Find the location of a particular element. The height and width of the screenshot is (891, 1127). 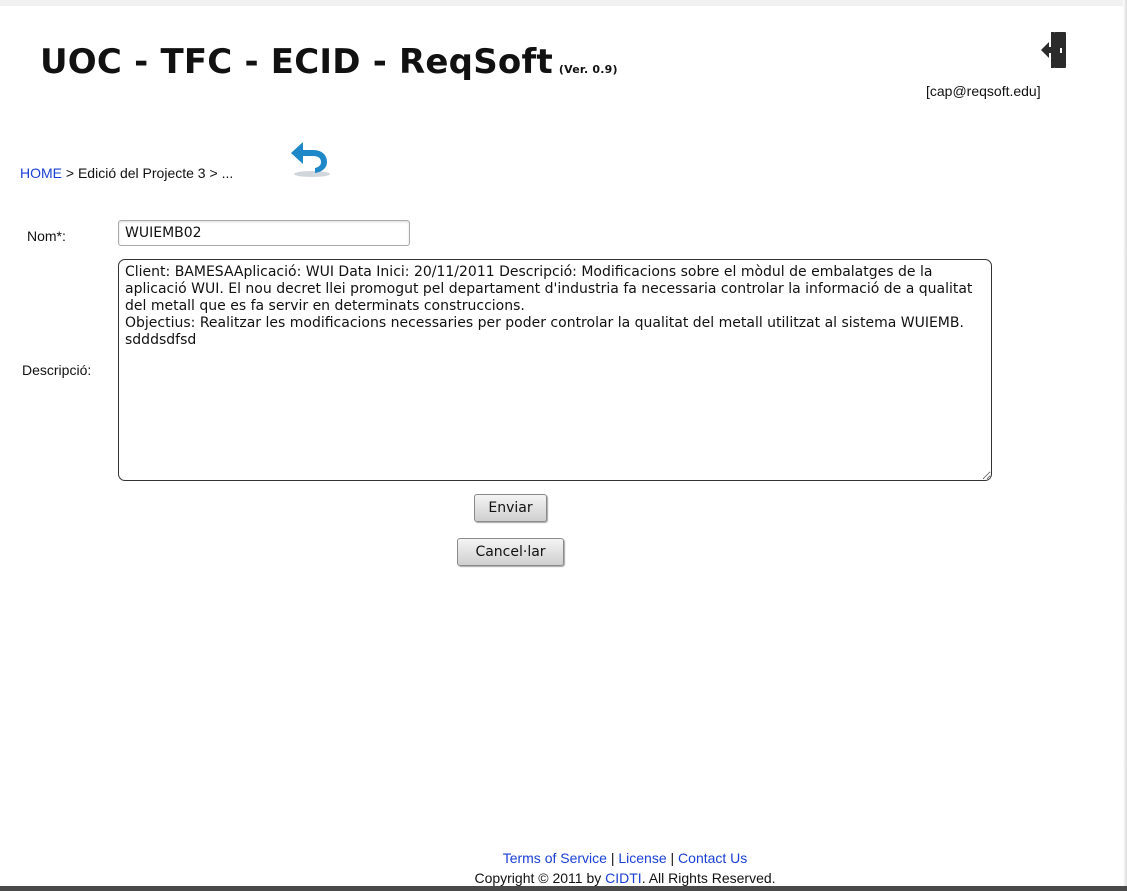

breadcrumb-current: Edició del Projecte 3 is located at coordinates (141, 173).